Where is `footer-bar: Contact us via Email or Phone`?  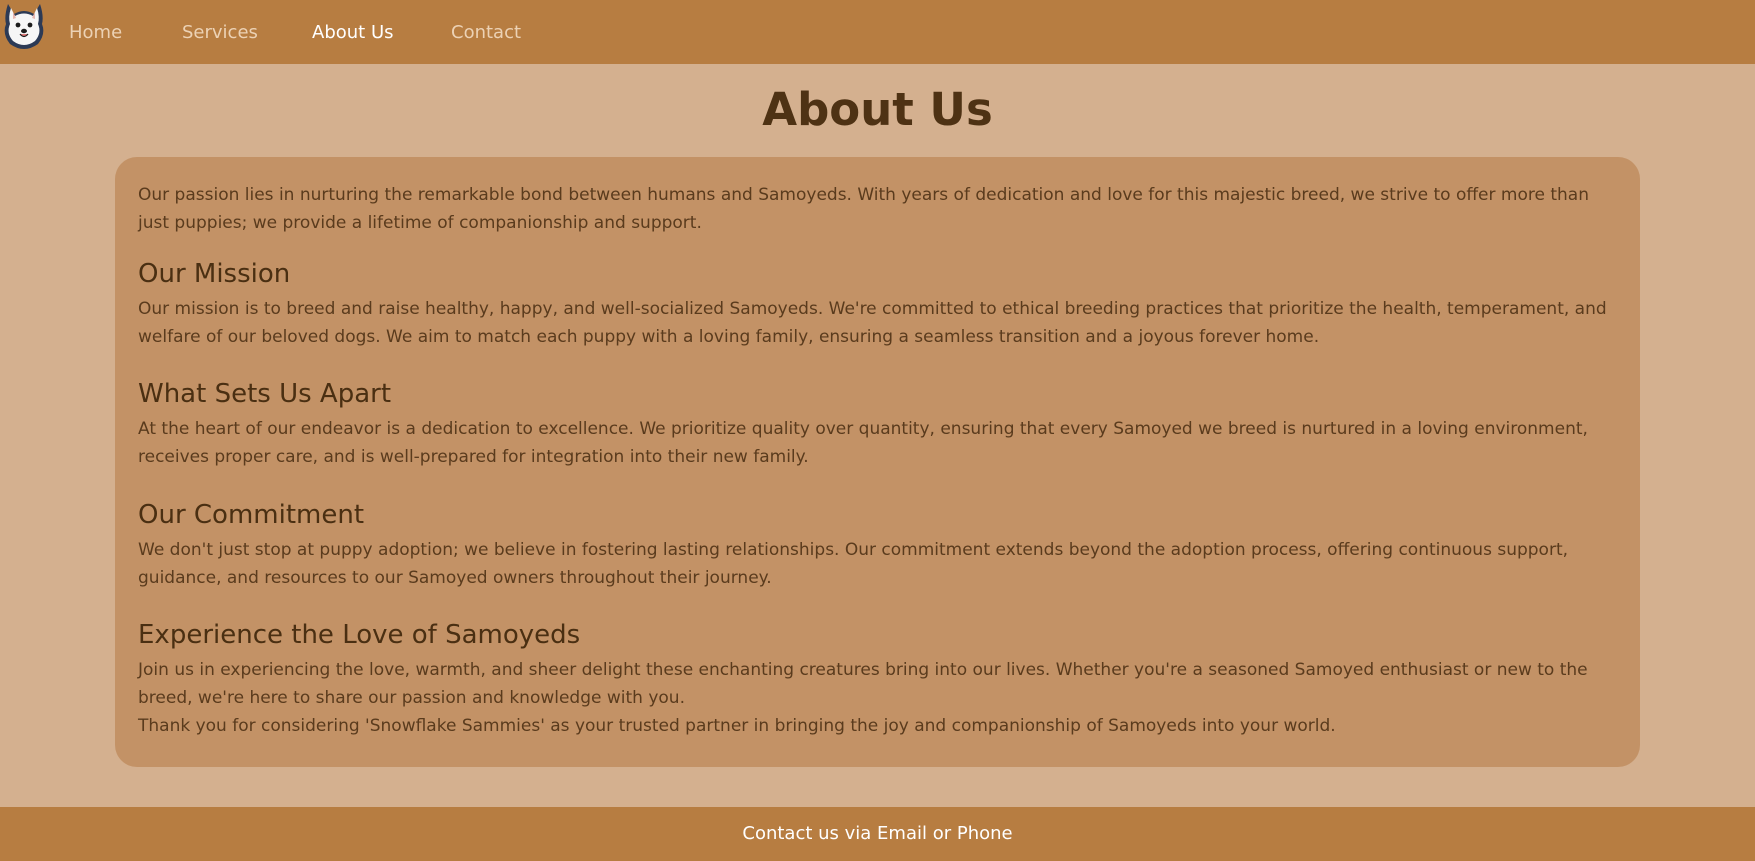 footer-bar: Contact us via Email or Phone is located at coordinates (877, 834).